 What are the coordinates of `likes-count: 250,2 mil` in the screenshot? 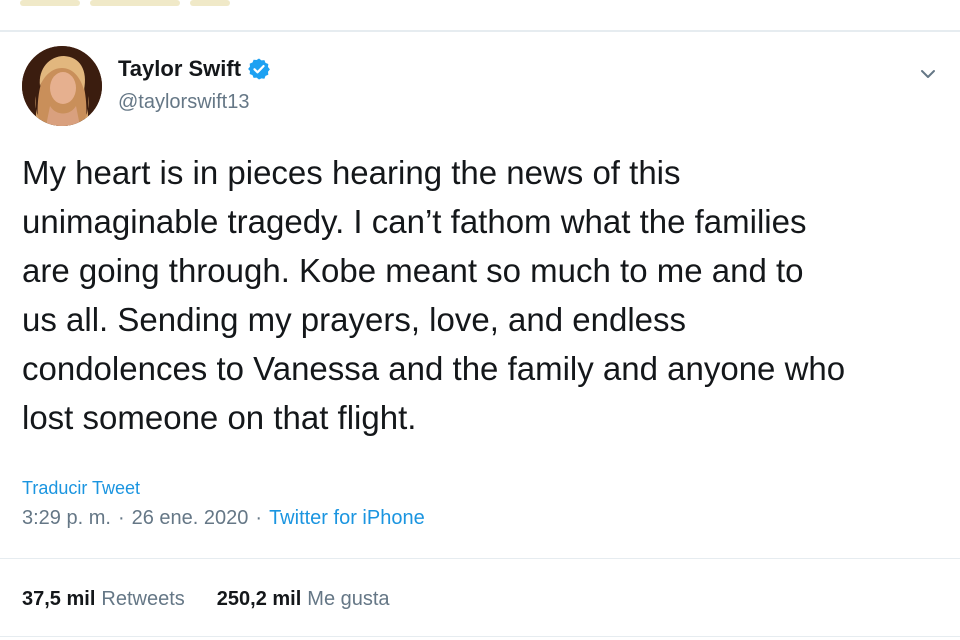 It's located at (259, 599).